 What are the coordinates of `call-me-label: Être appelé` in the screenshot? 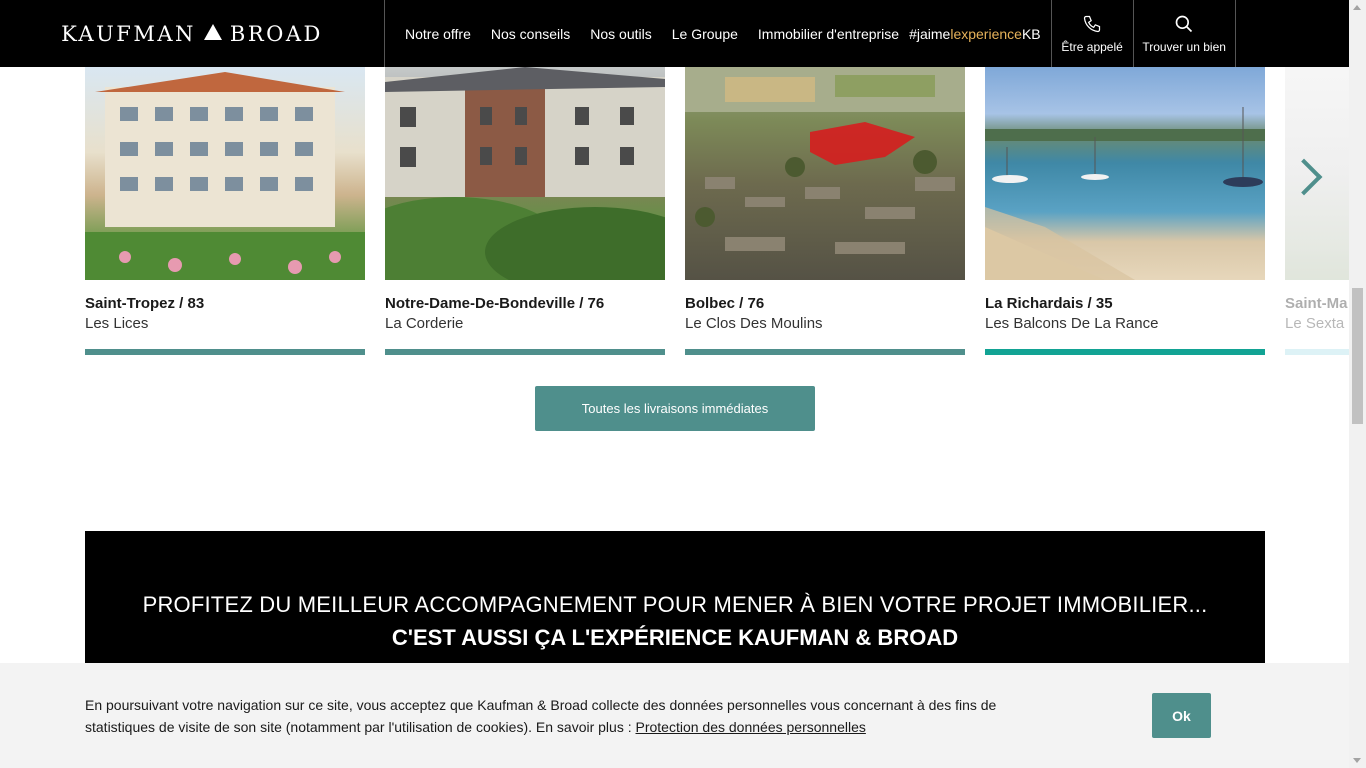 It's located at (1092, 46).